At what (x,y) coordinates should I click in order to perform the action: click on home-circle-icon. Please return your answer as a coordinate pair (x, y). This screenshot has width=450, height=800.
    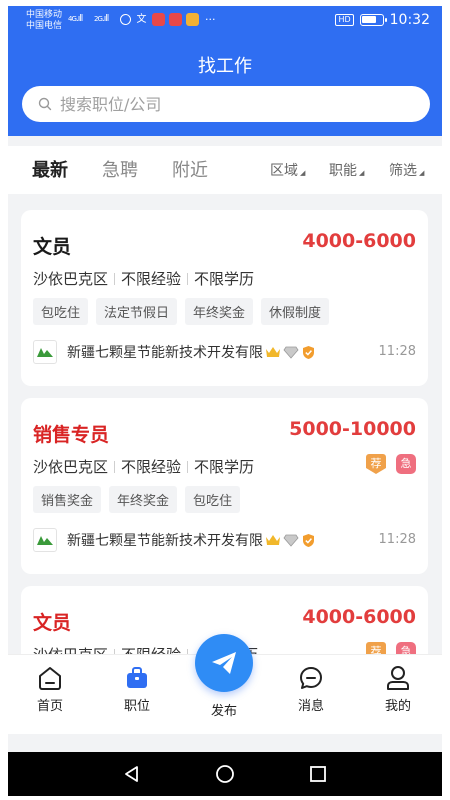
    Looking at the image, I should click on (225, 774).